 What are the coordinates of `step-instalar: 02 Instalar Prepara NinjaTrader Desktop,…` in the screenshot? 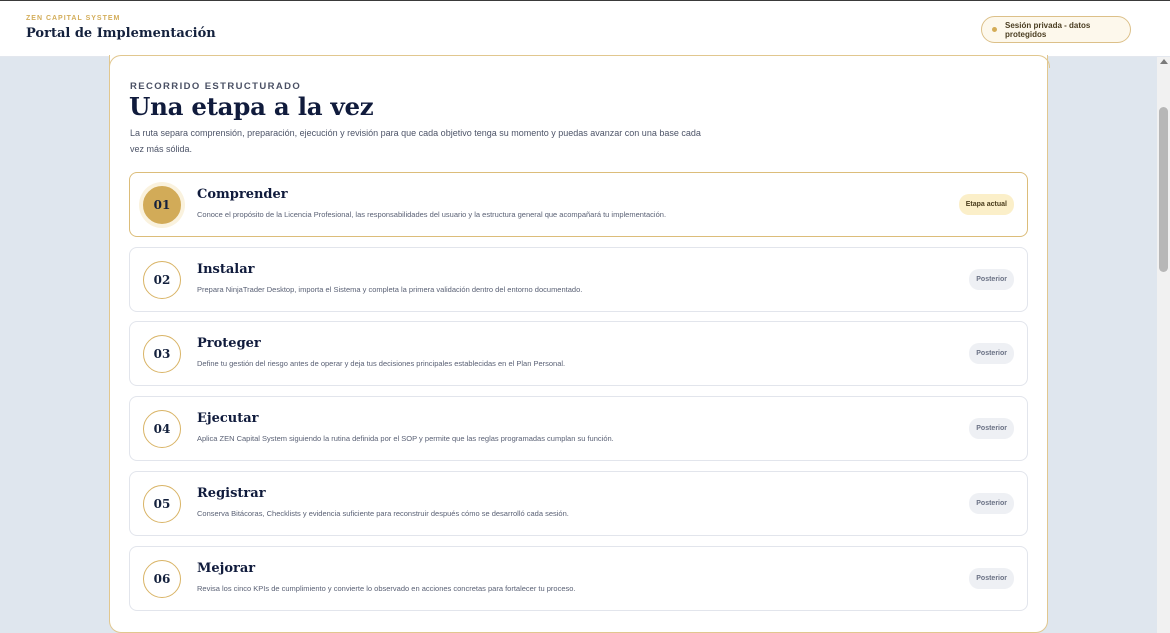 It's located at (578, 279).